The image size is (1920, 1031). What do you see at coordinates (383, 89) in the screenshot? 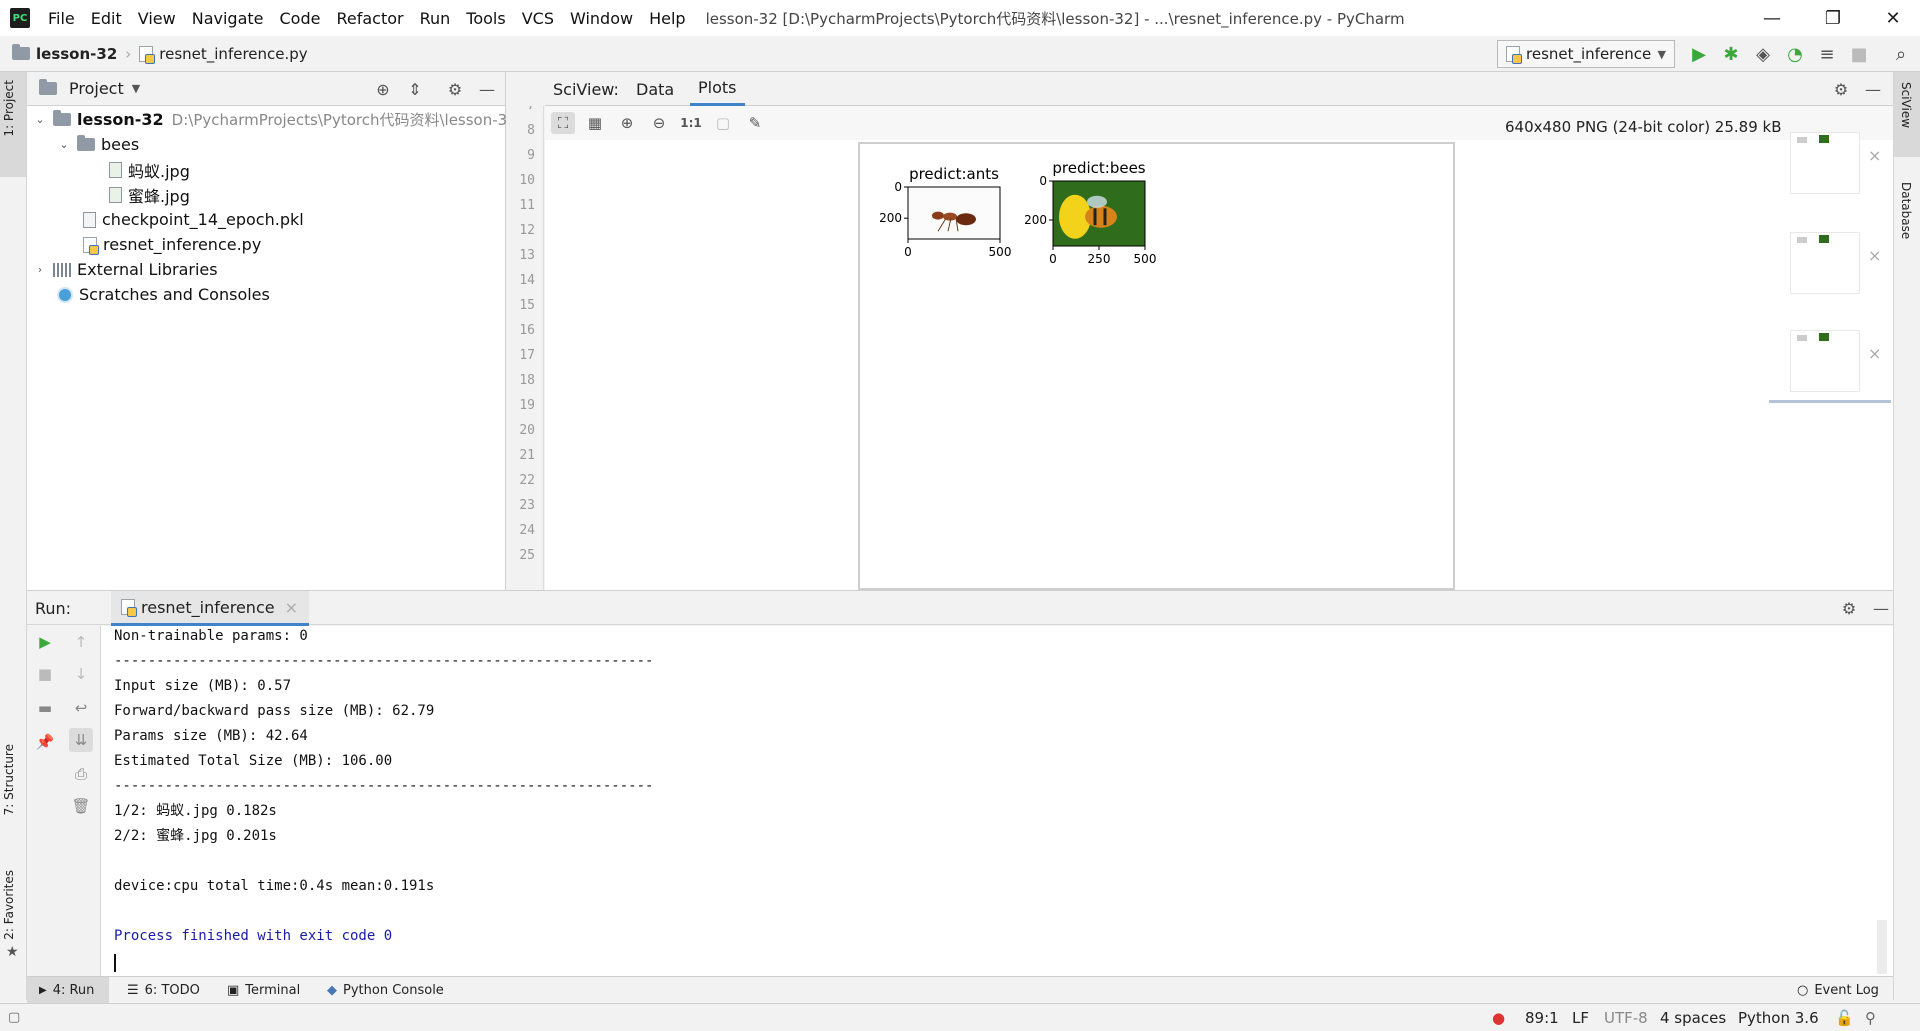
I see `locate-icon: ⊕` at bounding box center [383, 89].